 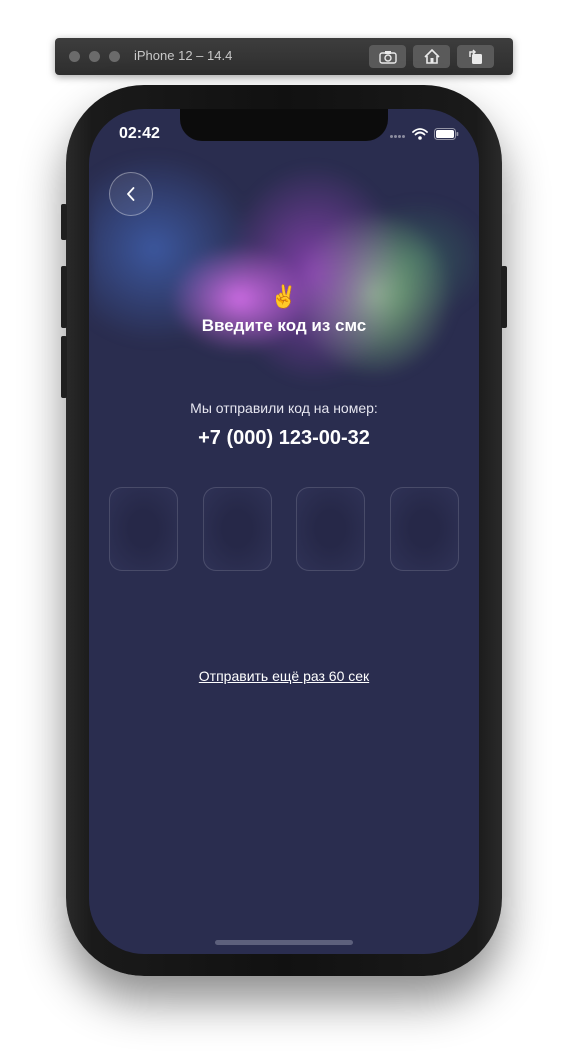 What do you see at coordinates (284, 125) in the screenshot?
I see `notch` at bounding box center [284, 125].